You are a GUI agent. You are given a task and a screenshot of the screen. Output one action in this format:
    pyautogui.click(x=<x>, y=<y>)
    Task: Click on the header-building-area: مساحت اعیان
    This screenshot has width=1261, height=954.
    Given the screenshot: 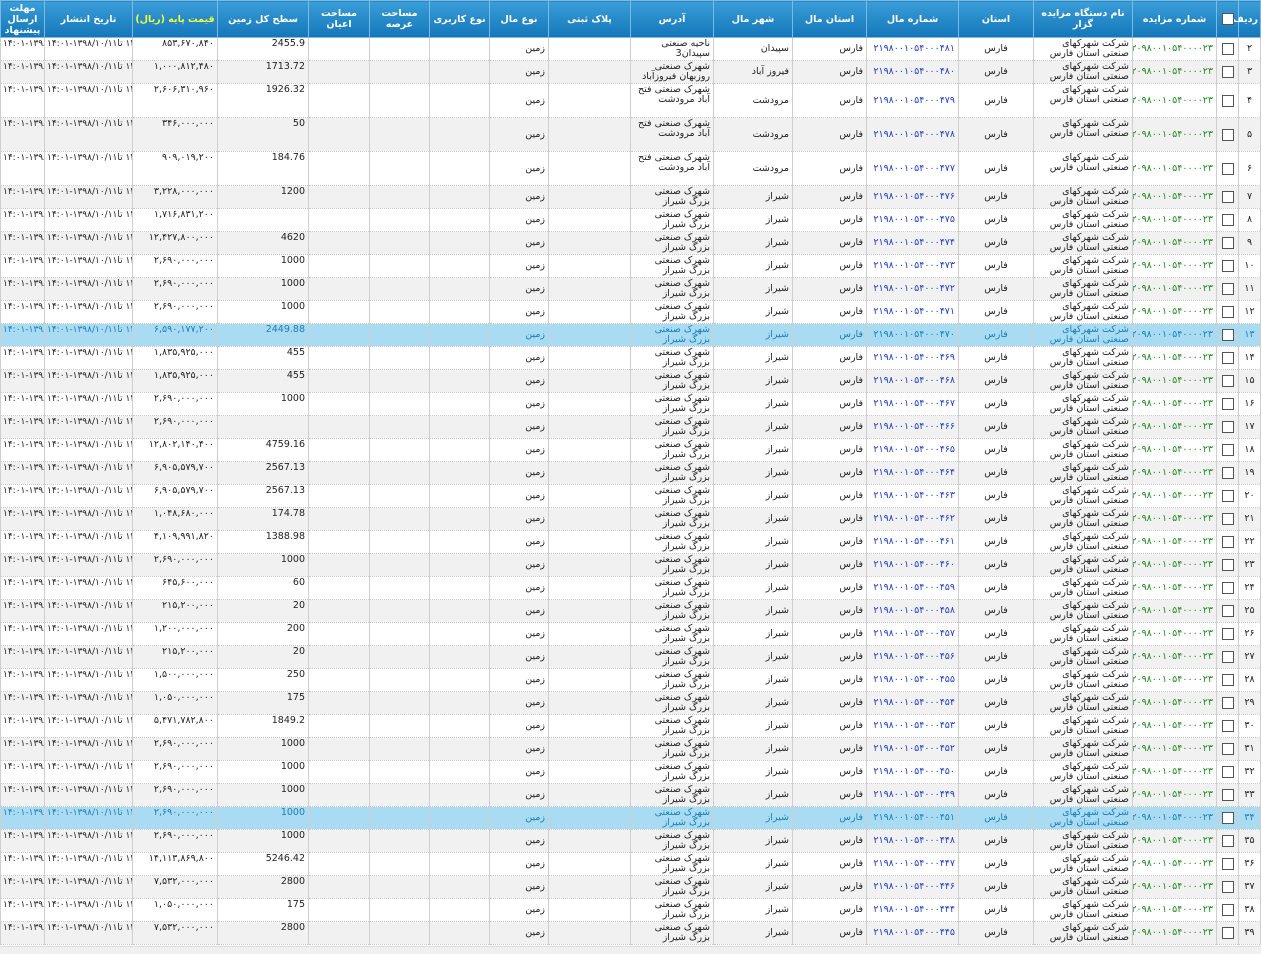 What is the action you would take?
    pyautogui.click(x=339, y=19)
    